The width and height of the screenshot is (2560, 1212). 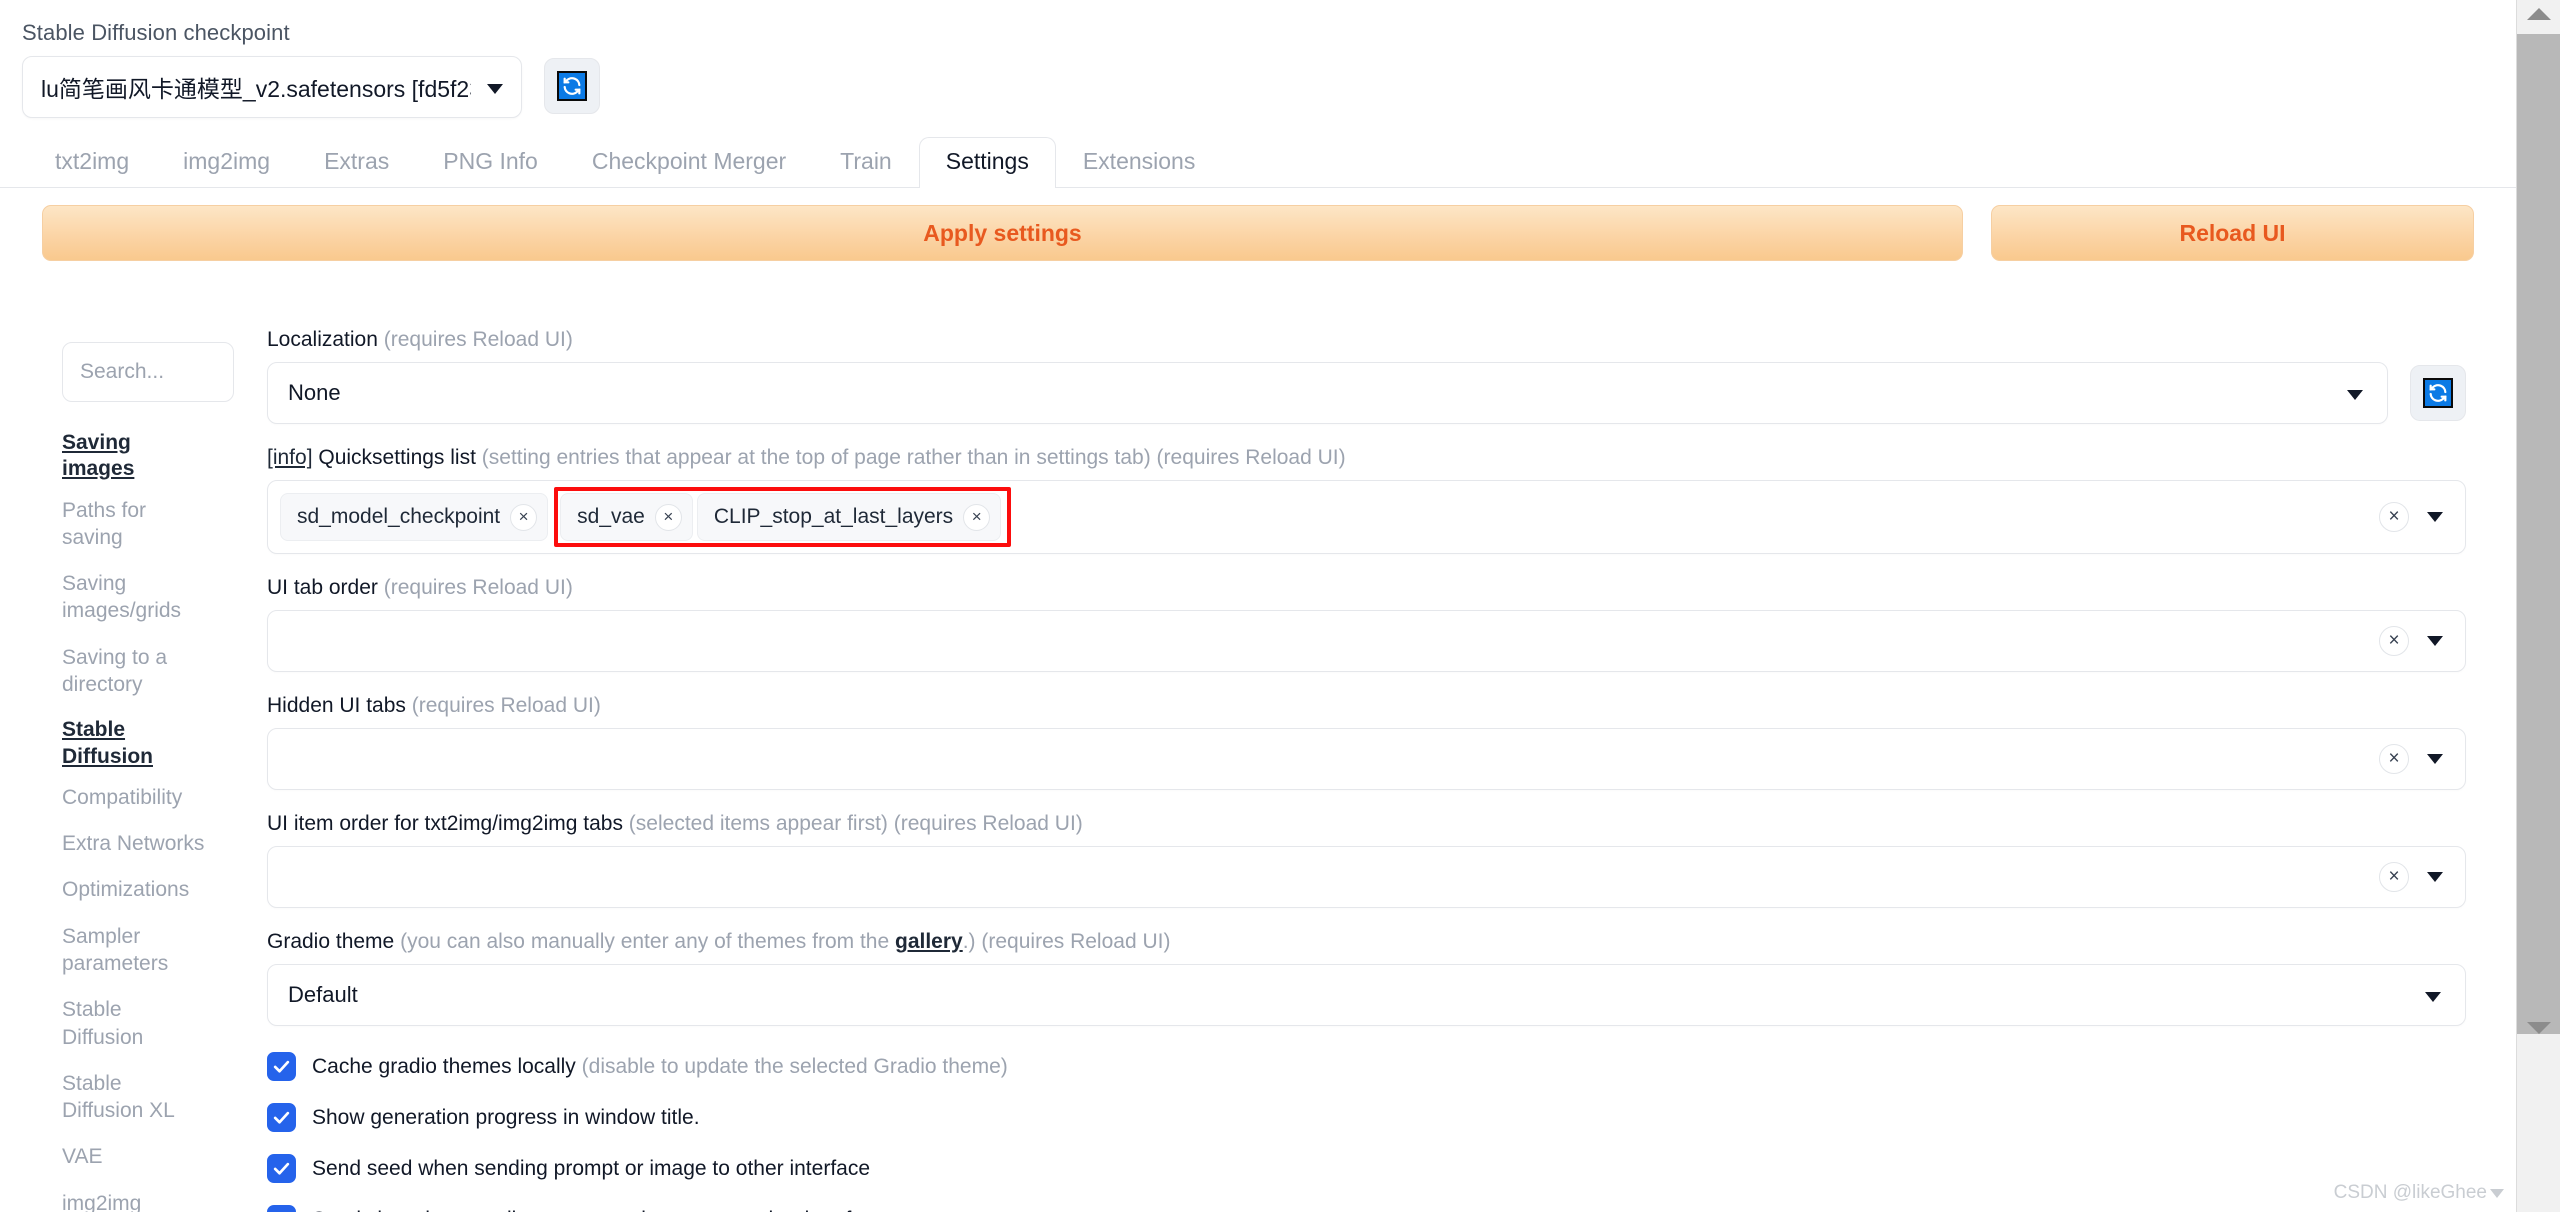 What do you see at coordinates (133, 524) in the screenshot?
I see `sidebar-item-paths-for-saving: Paths for saving` at bounding box center [133, 524].